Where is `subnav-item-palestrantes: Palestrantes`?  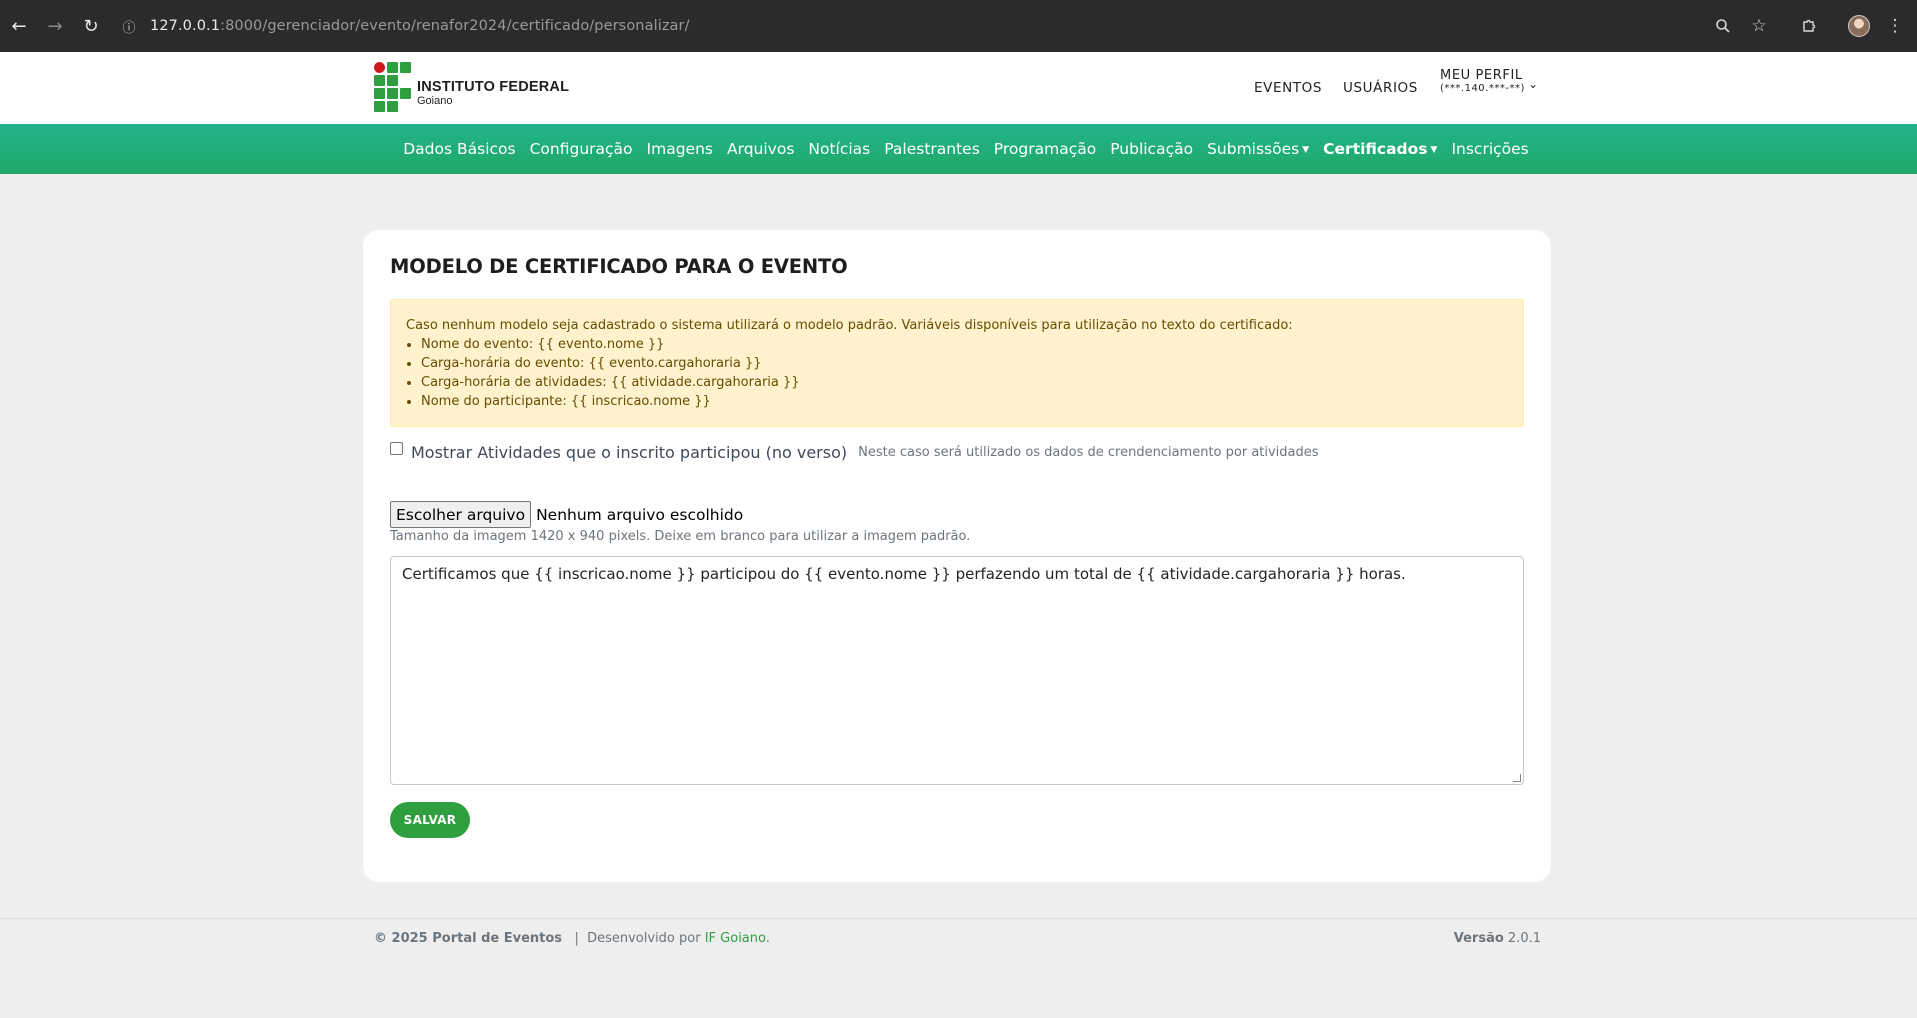
subnav-item-palestrantes: Palestrantes is located at coordinates (932, 149).